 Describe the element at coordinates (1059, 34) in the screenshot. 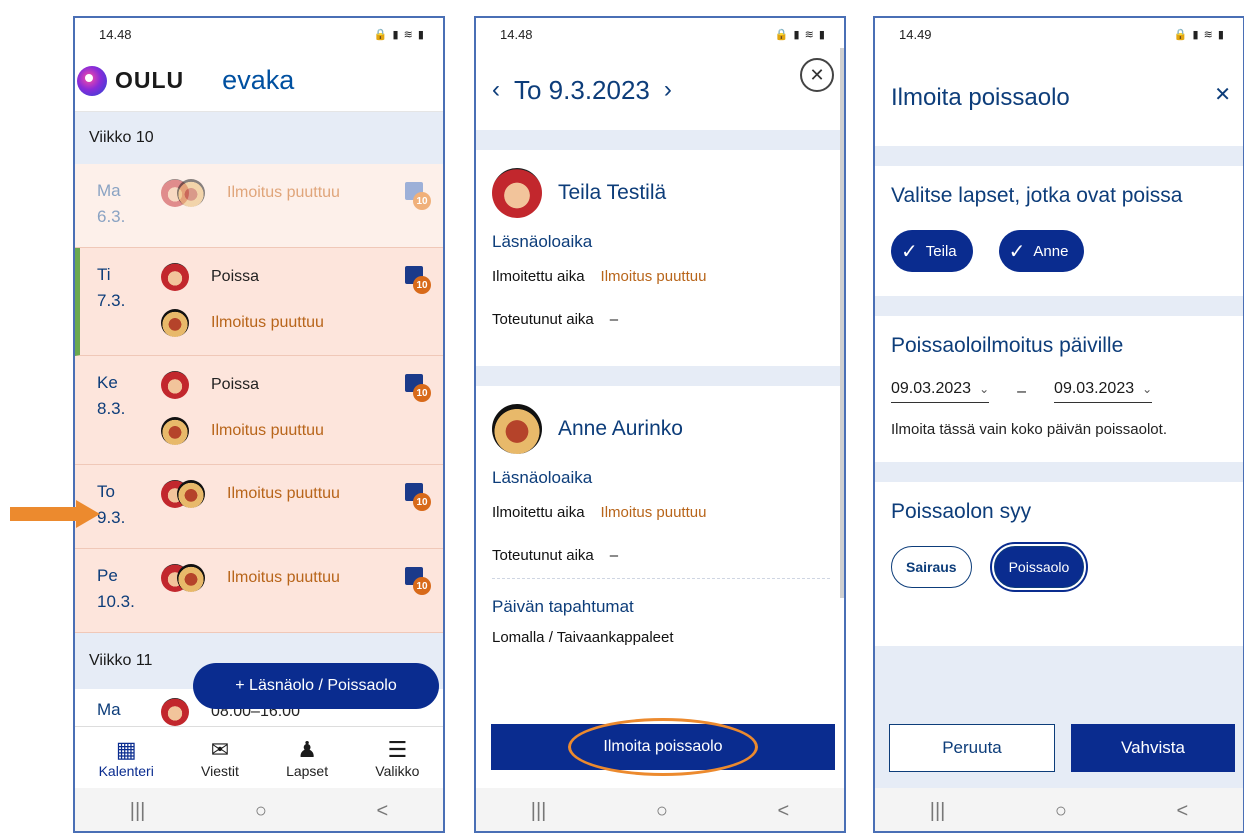

I see `status-bar: 14.49 🔒 ▮ ≋ ▮` at that location.